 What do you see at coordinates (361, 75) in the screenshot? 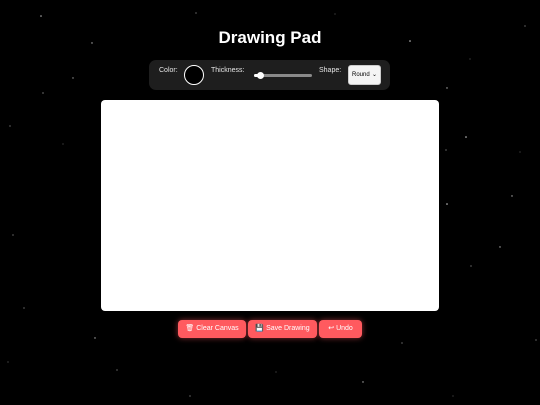
I see `shape-select-value: Round` at bounding box center [361, 75].